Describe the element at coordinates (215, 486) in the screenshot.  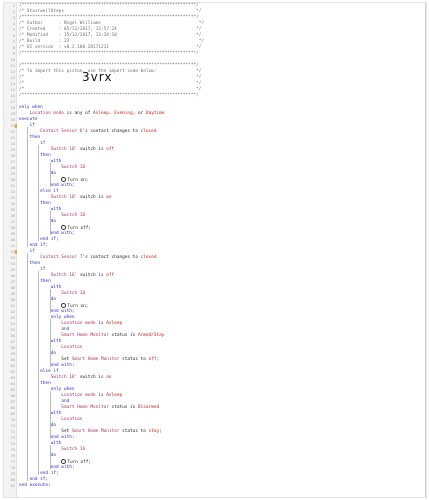
I see `code-line: 81 end execute;` at that location.